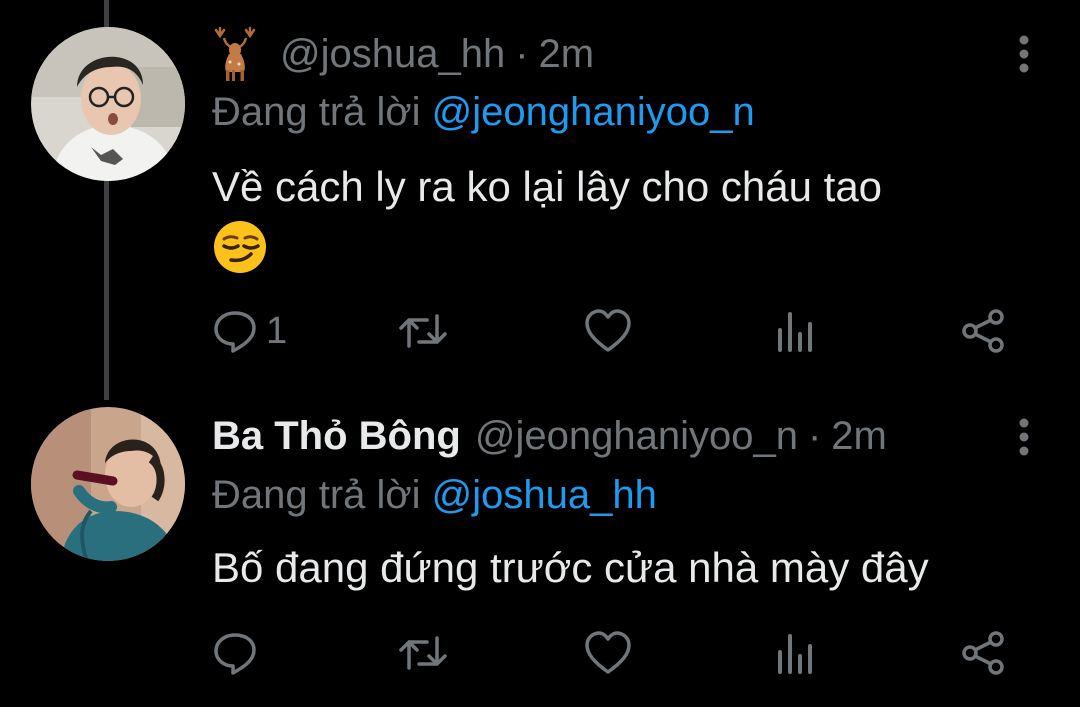 Image resolution: width=1080 pixels, height=707 pixels. What do you see at coordinates (547, 186) in the screenshot?
I see `tweet-text: Về cách ly ra ko lại lây cho cháu tao` at bounding box center [547, 186].